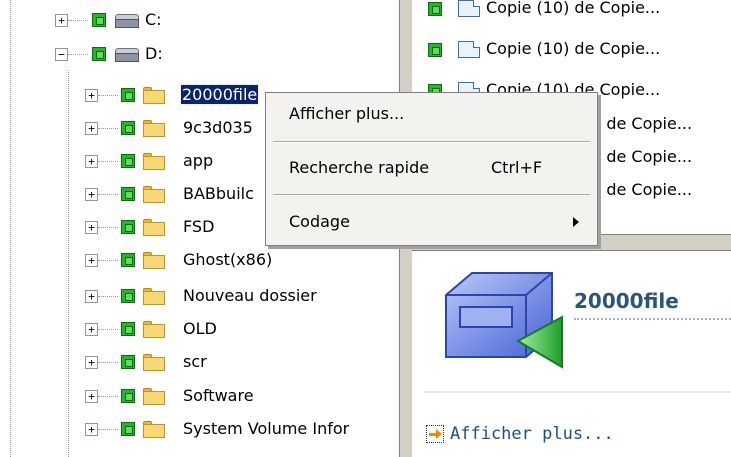 The width and height of the screenshot is (731, 457). I want to click on tree-item-label: Nouveau dossier, so click(250, 295).